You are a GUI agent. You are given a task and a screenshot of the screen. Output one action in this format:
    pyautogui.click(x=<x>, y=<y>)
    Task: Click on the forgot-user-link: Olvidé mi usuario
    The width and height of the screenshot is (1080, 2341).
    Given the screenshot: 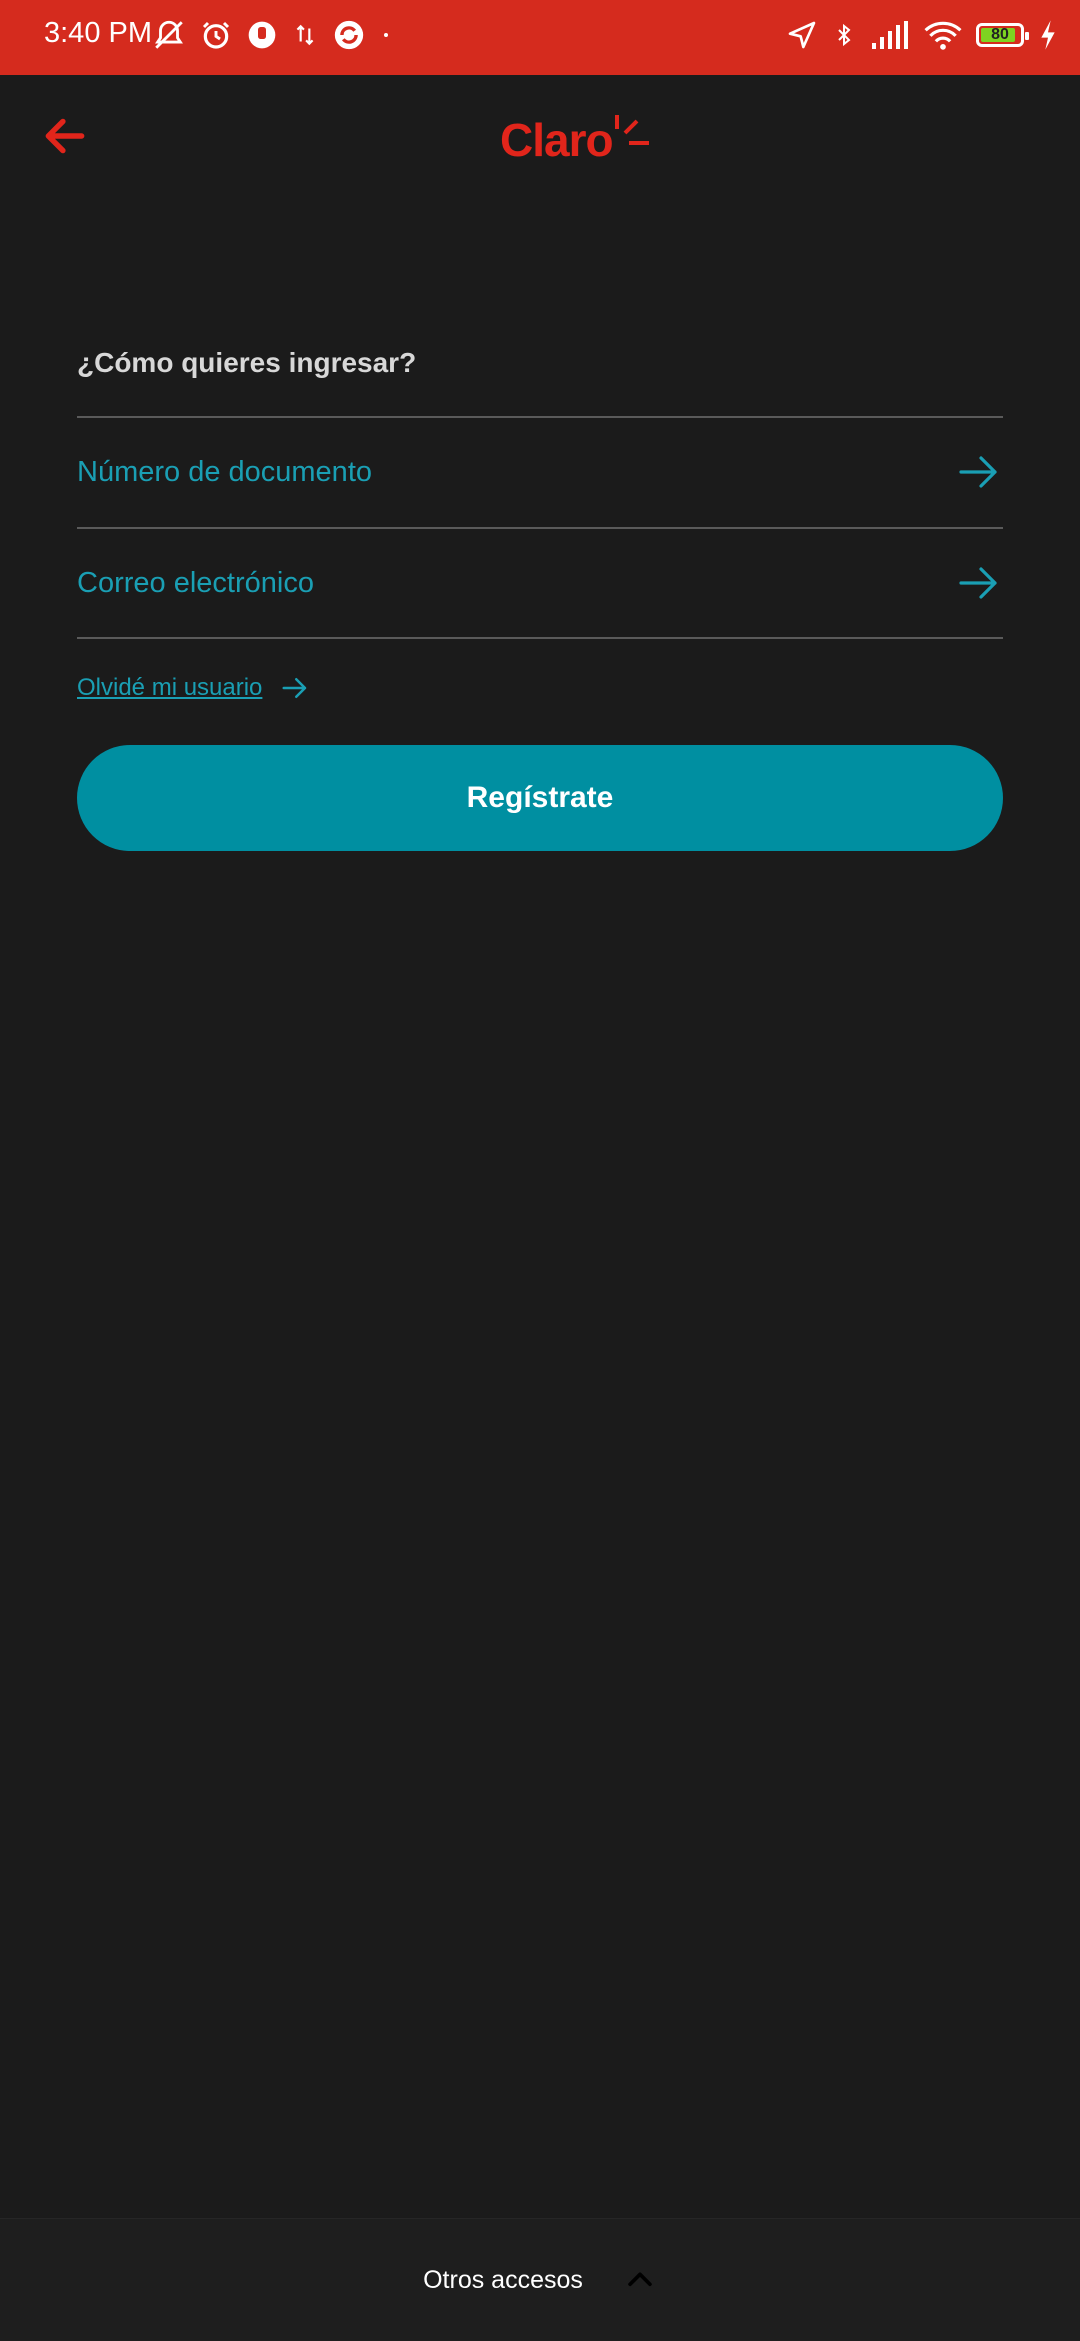 What is the action you would take?
    pyautogui.click(x=193, y=688)
    